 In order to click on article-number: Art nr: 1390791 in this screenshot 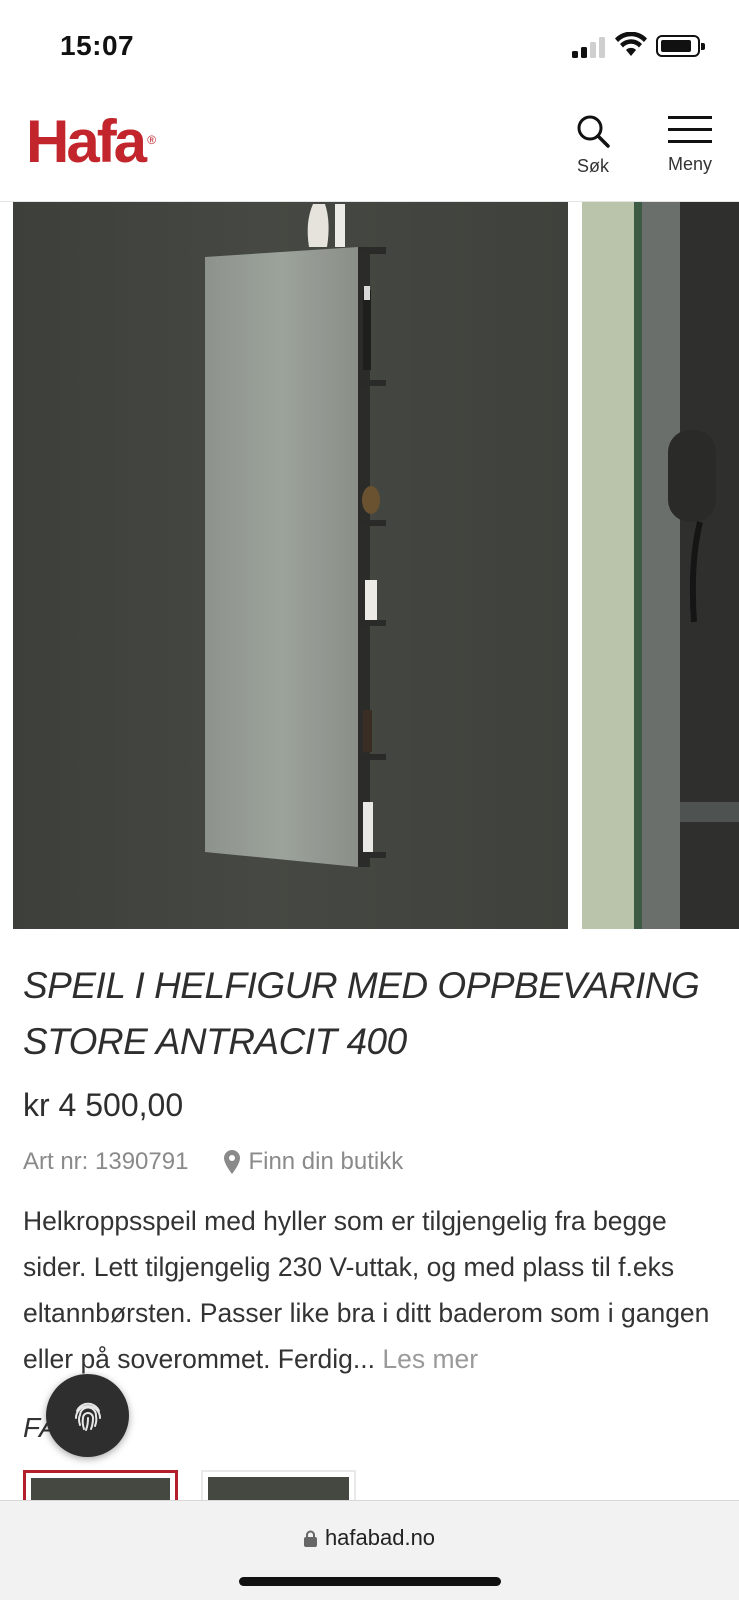, I will do `click(106, 1161)`.